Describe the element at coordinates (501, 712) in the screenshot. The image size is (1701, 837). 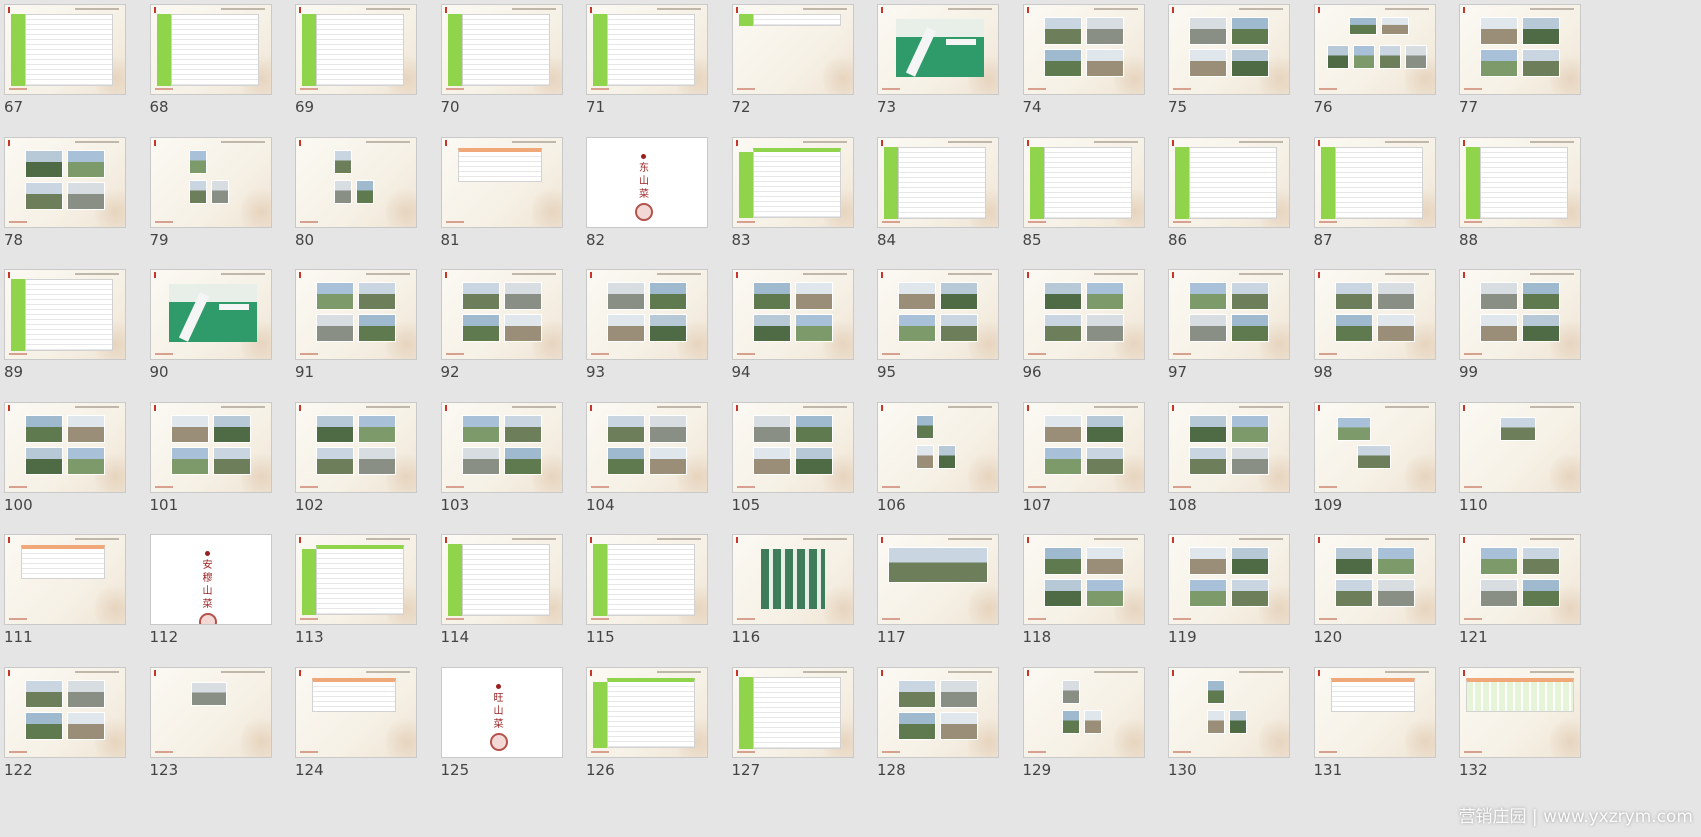
I see `slide-preview: 旺山菜` at that location.